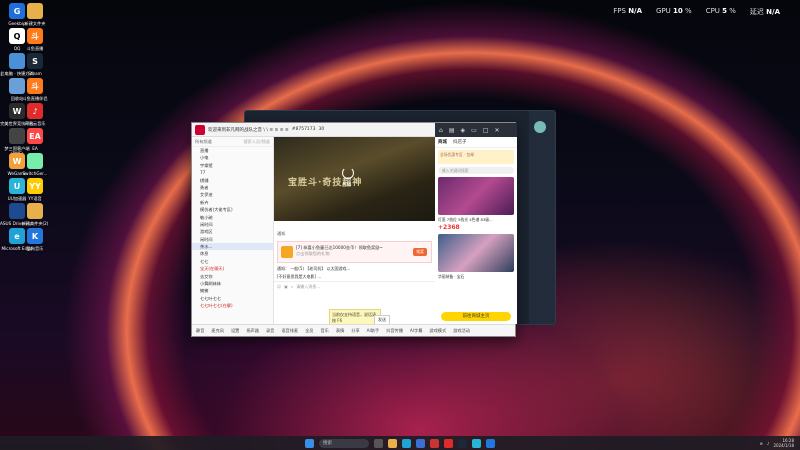  I want to click on bottom-toolbar-item: 语音排麦, so click(289, 331).